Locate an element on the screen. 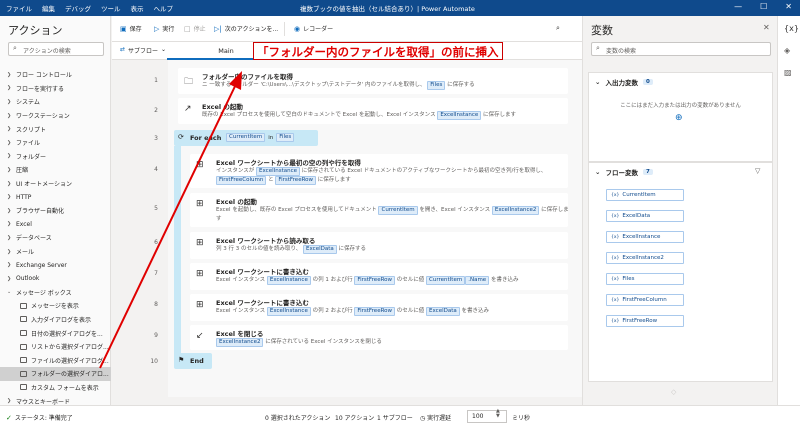  chevron-right-icon: ❯ is located at coordinates (9, 224).